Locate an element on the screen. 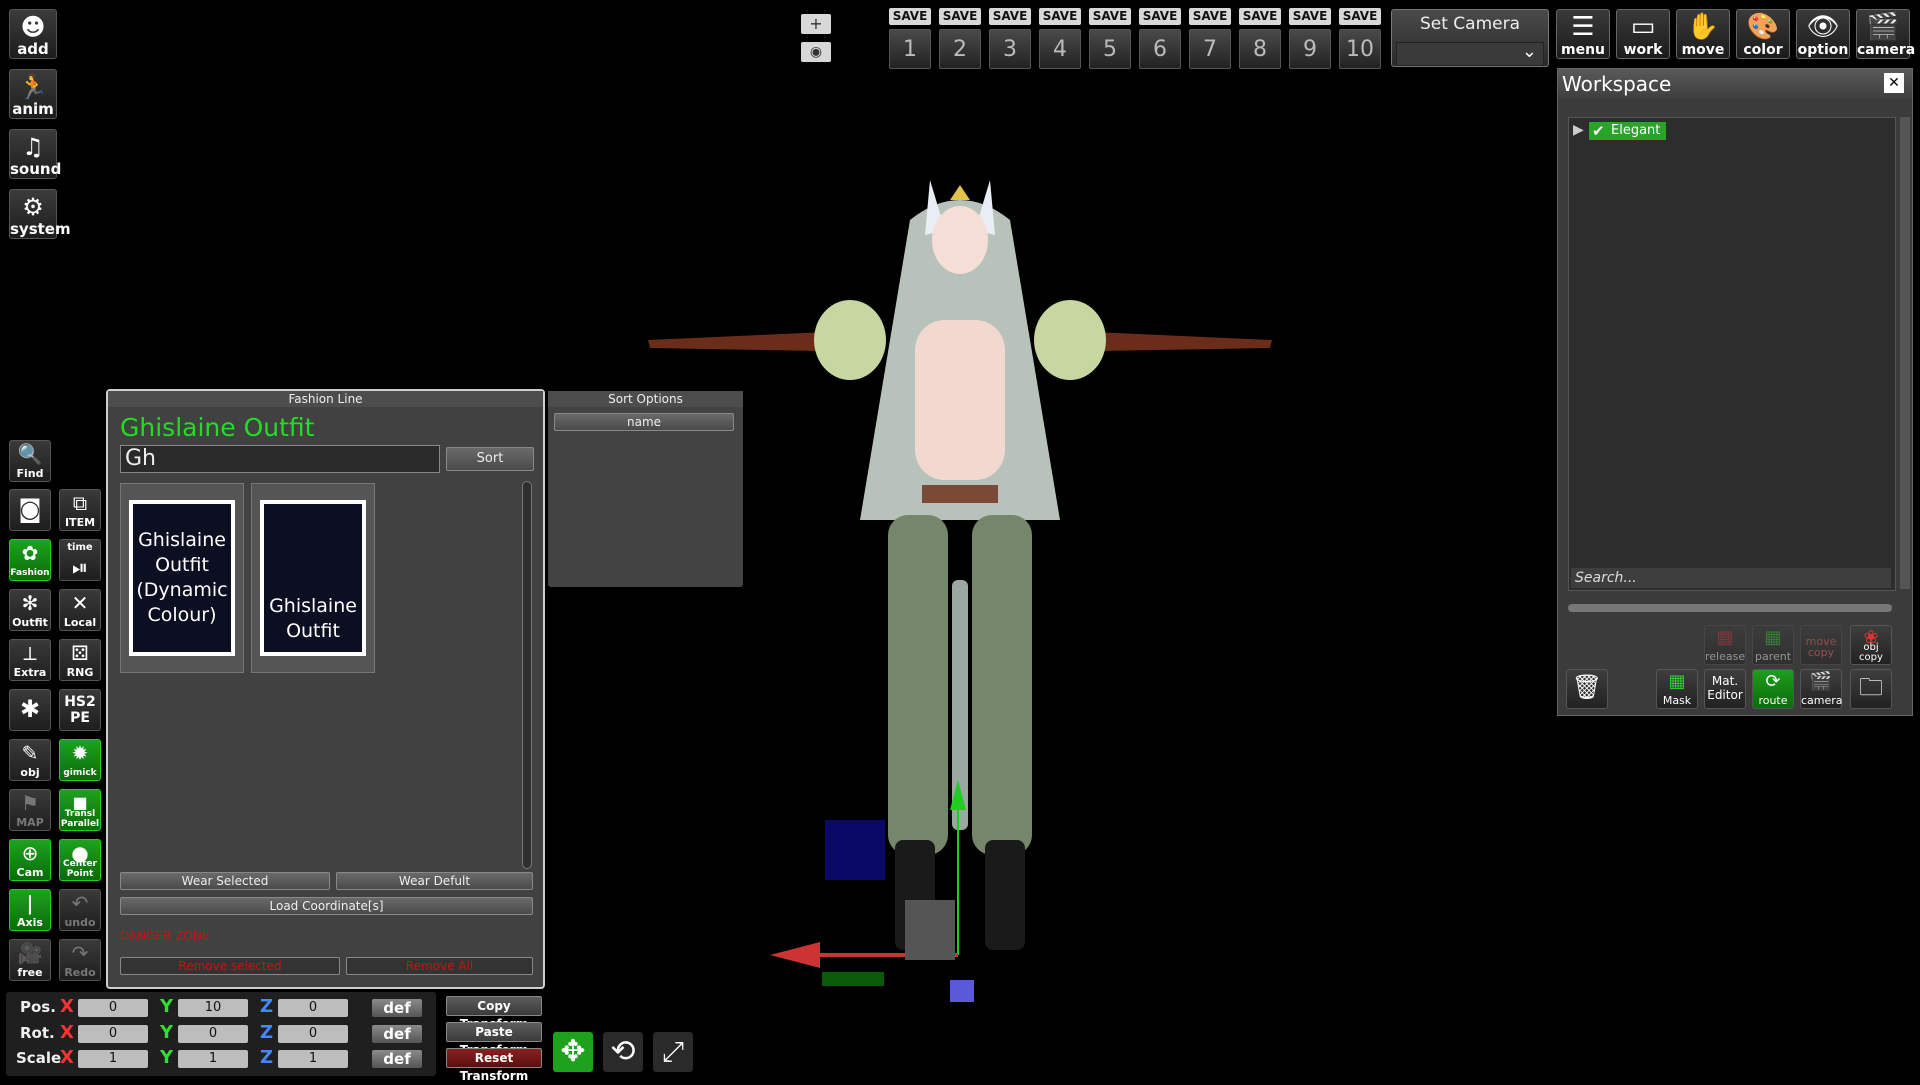  move-button: ✋ move is located at coordinates (1703, 34).